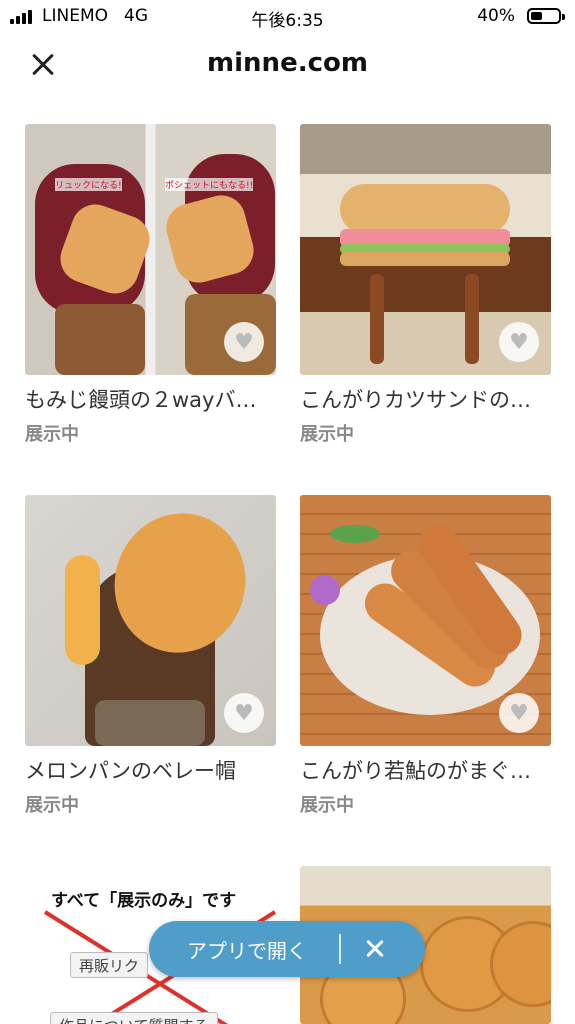 The height and width of the screenshot is (1024, 575). What do you see at coordinates (144, 901) in the screenshot?
I see `notice-text: すべて「展示のみ」です` at bounding box center [144, 901].